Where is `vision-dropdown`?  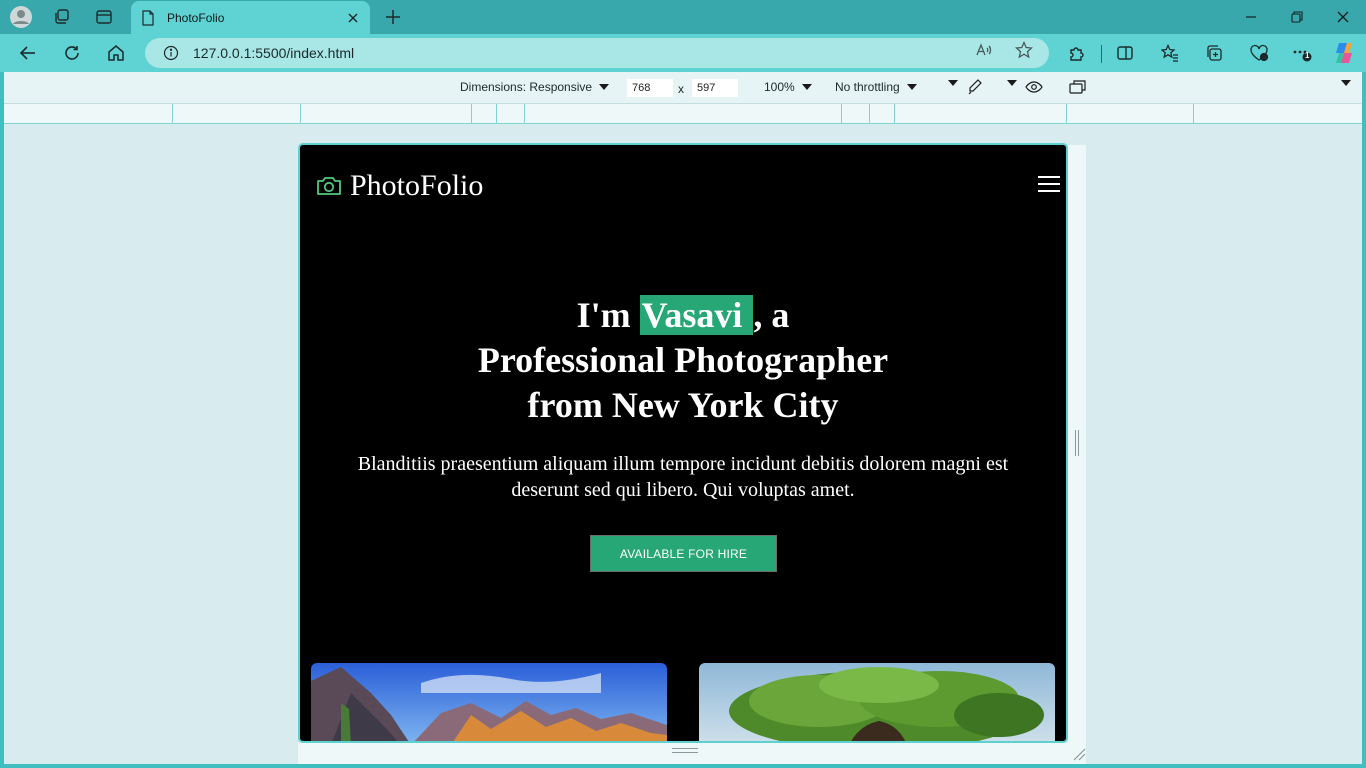
vision-dropdown is located at coordinates (1008, 83).